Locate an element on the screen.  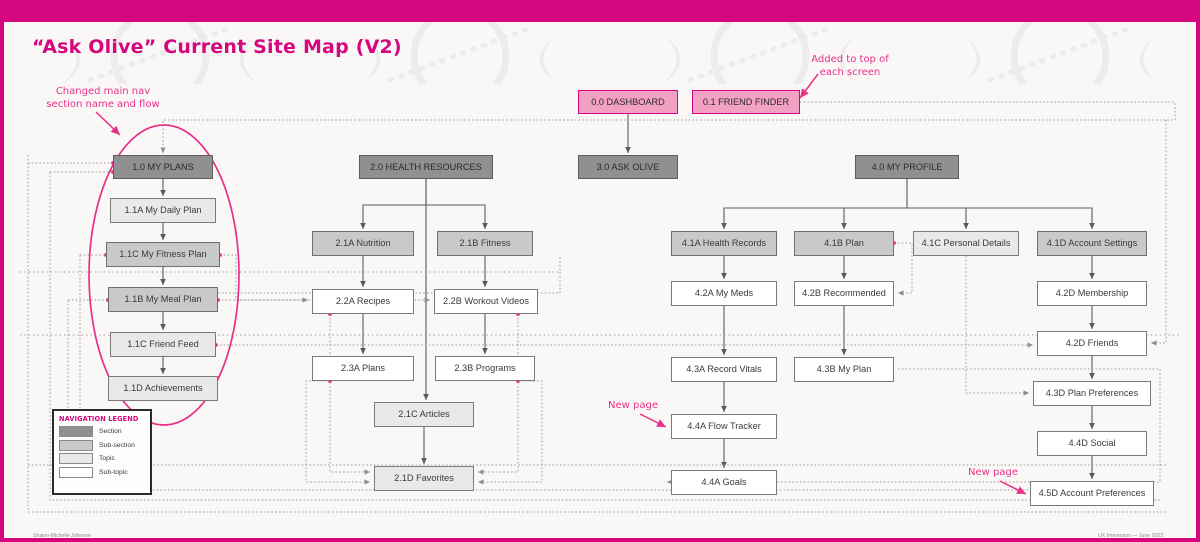
node-my-meds: 4.2A My Meds is located at coordinates (724, 293).